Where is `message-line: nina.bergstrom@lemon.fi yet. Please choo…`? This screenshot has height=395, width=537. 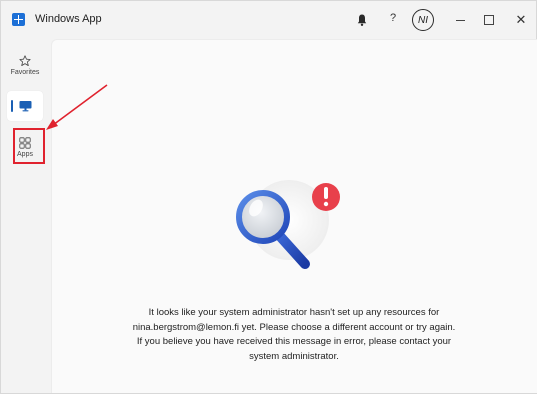
message-line: nina.bergstrom@lemon.fi yet. Please choo… is located at coordinates (294, 327).